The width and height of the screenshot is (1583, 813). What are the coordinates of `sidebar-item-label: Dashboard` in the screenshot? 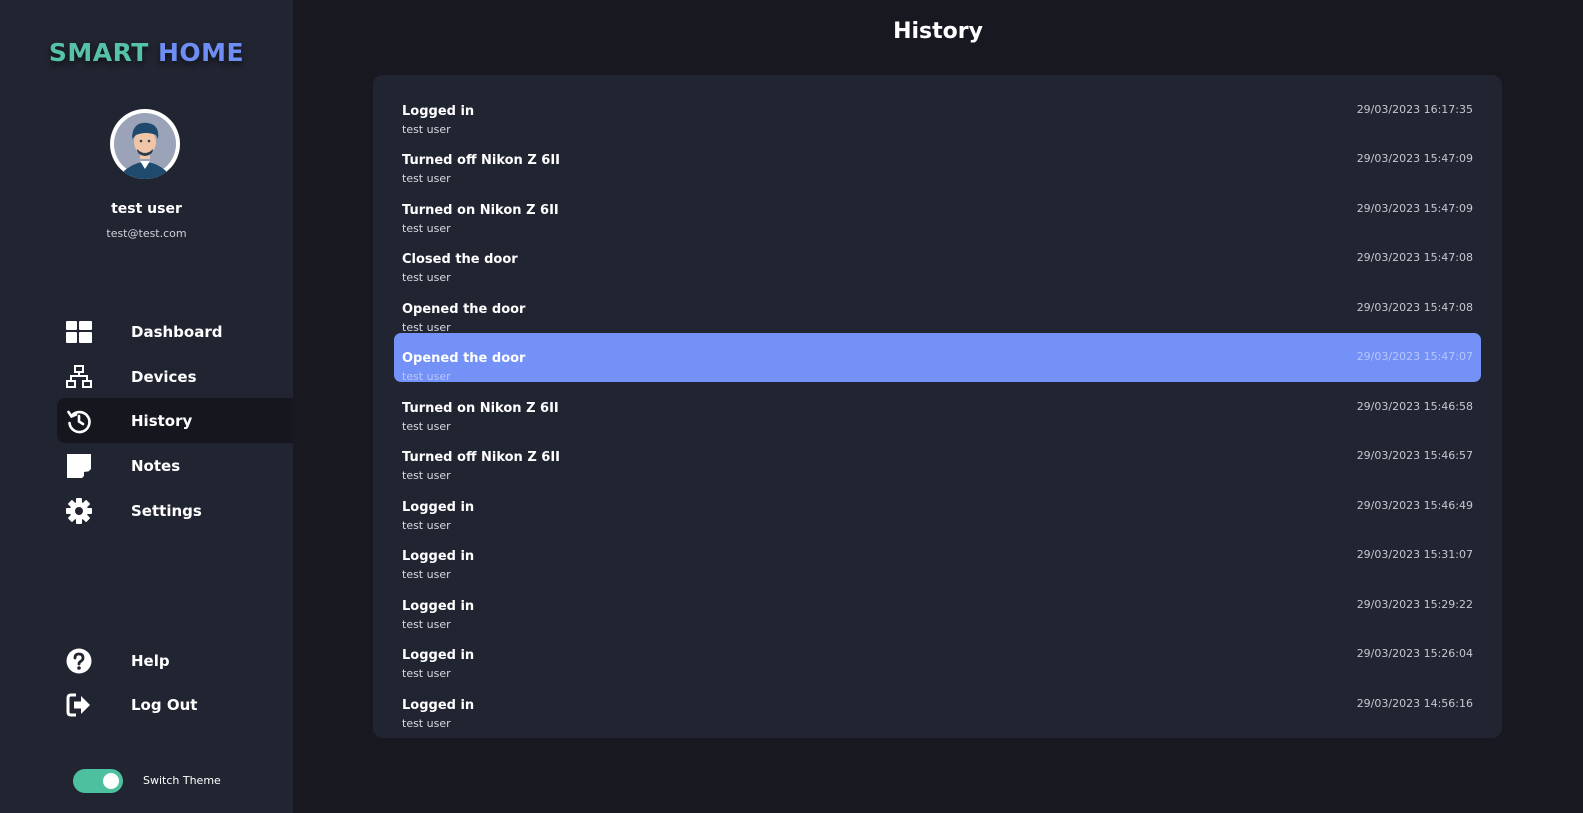 It's located at (177, 331).